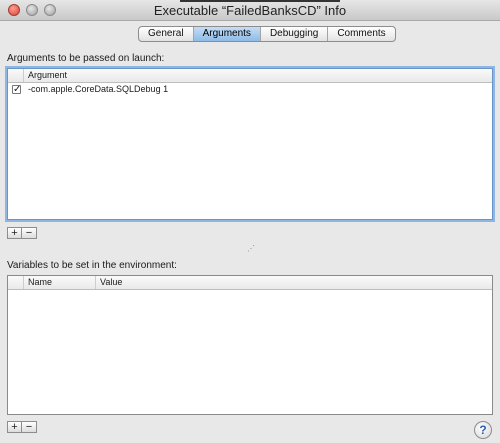 Image resolution: width=500 pixels, height=443 pixels. I want to click on window-title: Executable “FailedBanksCD” Info, so click(250, 10).